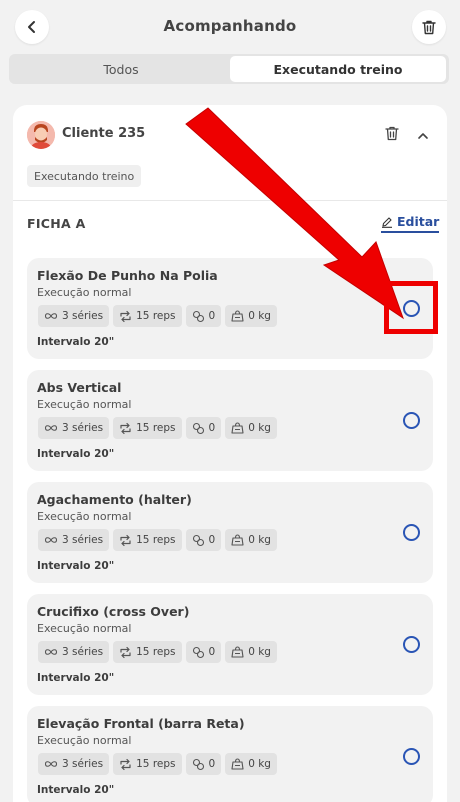 This screenshot has width=460, height=802. I want to click on highlight-box, so click(411, 307).